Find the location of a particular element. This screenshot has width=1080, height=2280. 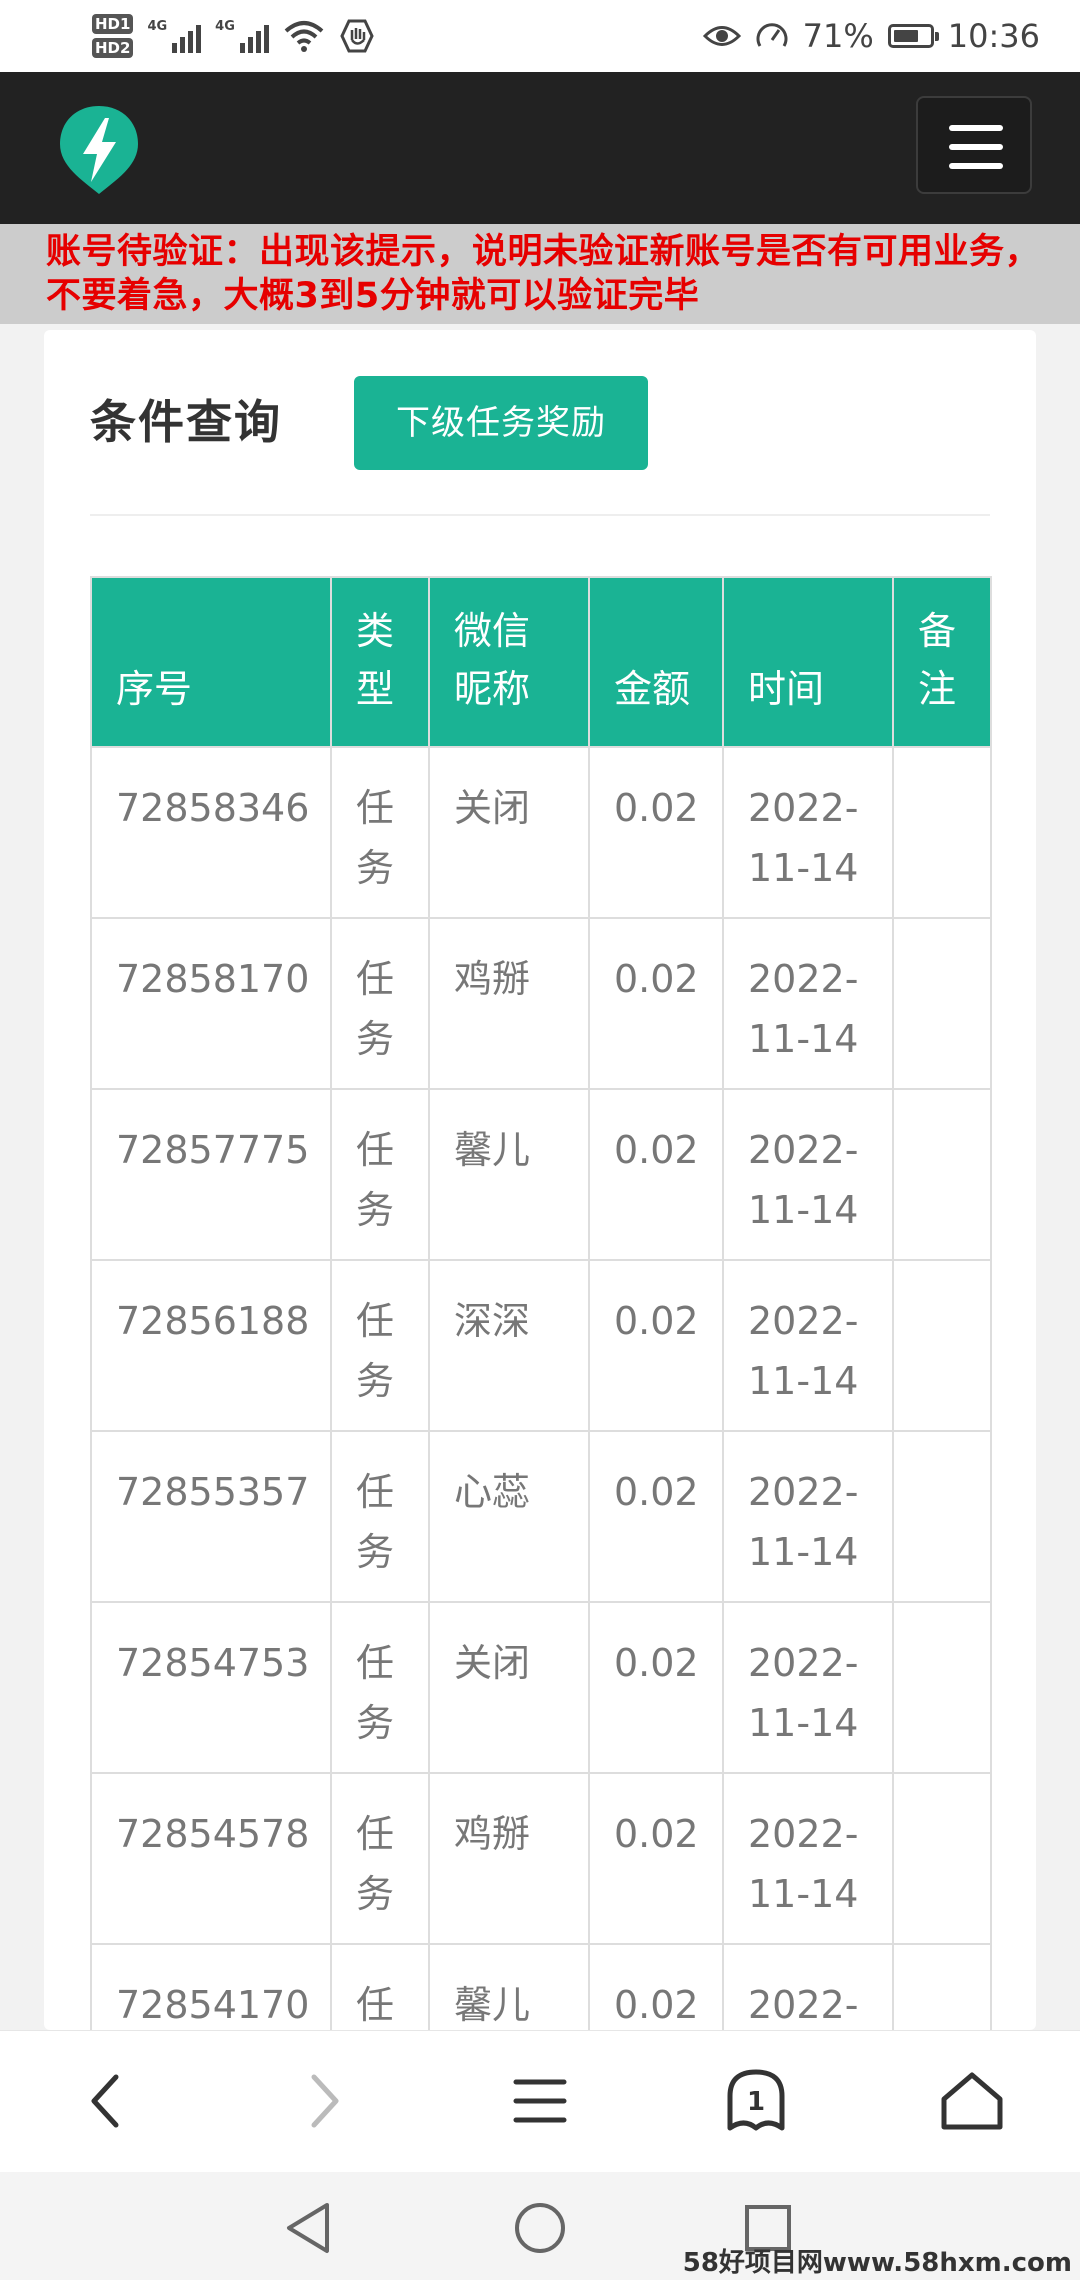

header-note: 备注 is located at coordinates (942, 662).